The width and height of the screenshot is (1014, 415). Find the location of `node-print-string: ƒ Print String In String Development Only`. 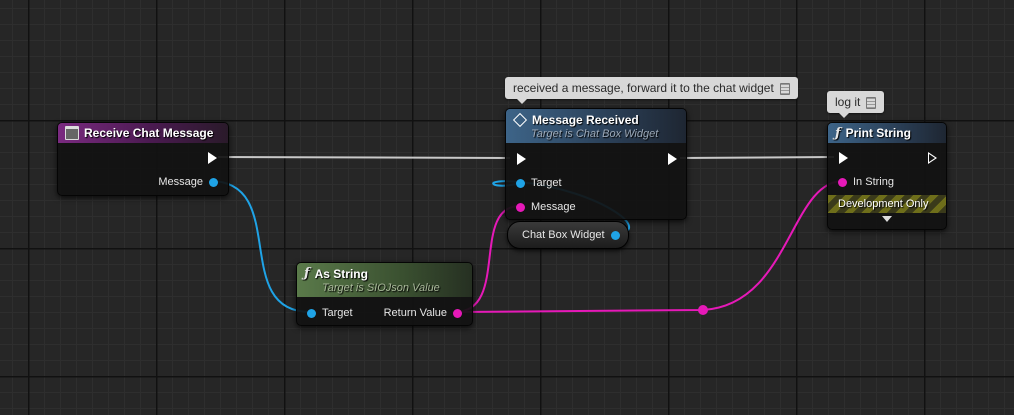

node-print-string: ƒ Print String In String Development Only is located at coordinates (887, 176).